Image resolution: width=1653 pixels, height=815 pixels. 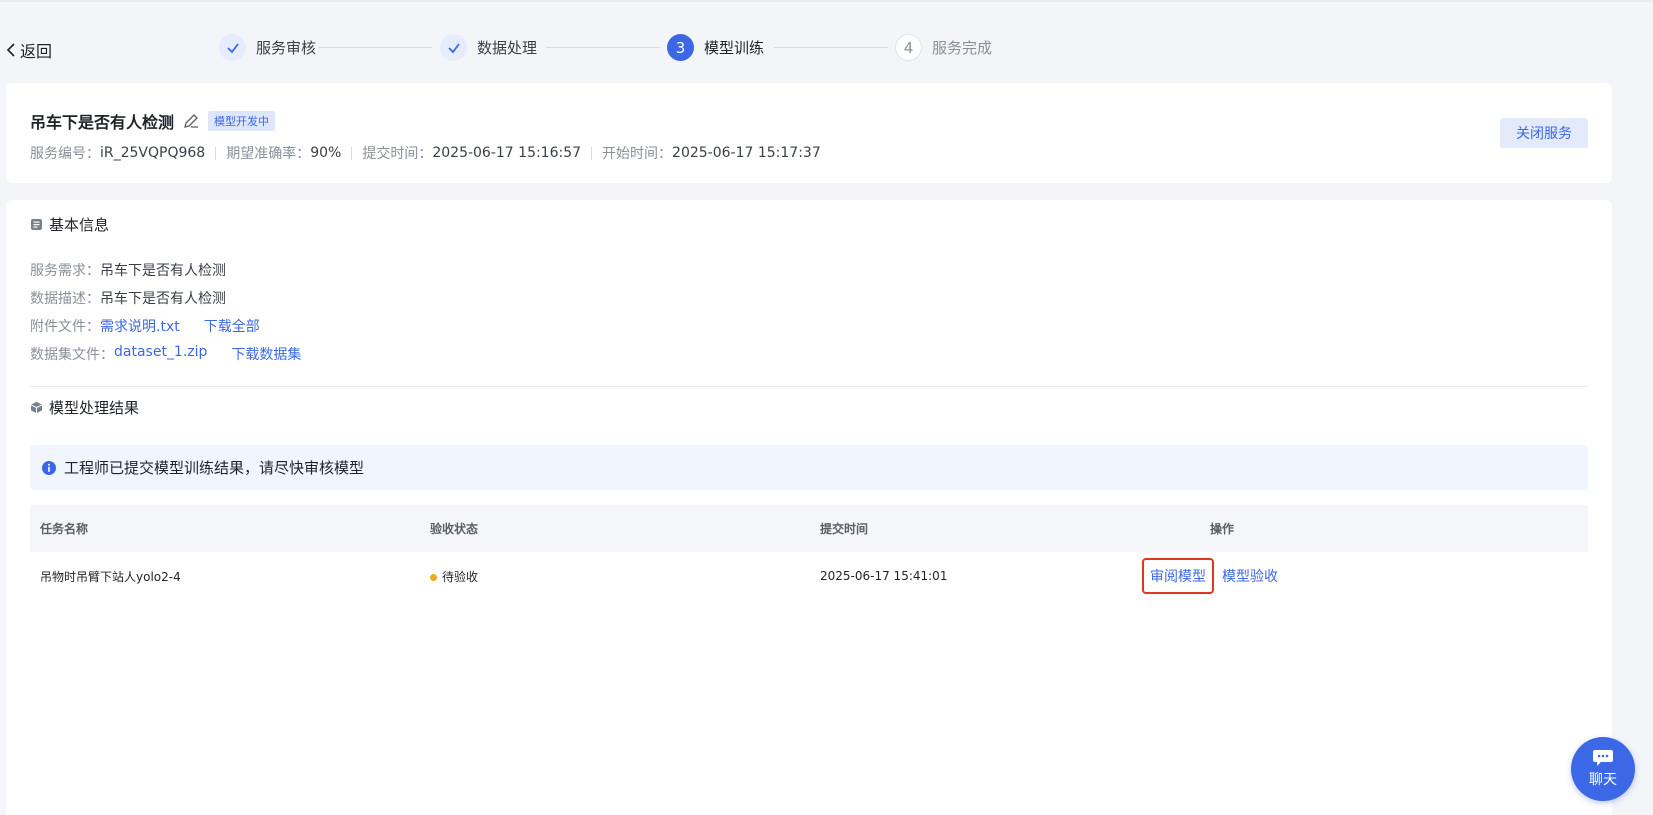 I want to click on column-header: 任务名称, so click(x=64, y=529).